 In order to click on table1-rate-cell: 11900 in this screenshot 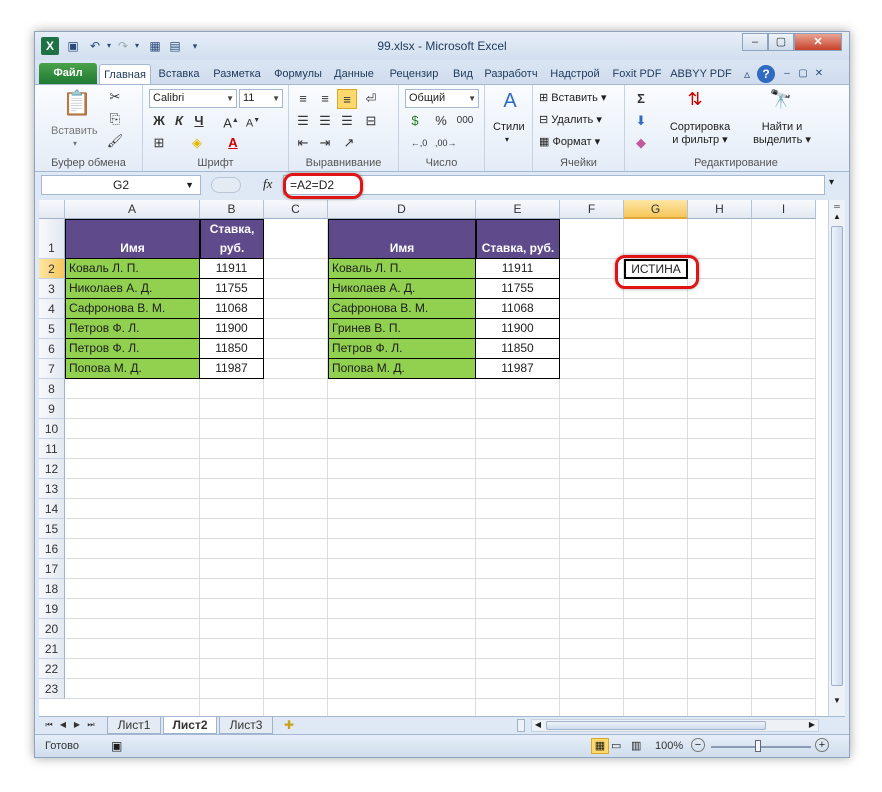, I will do `click(232, 329)`.